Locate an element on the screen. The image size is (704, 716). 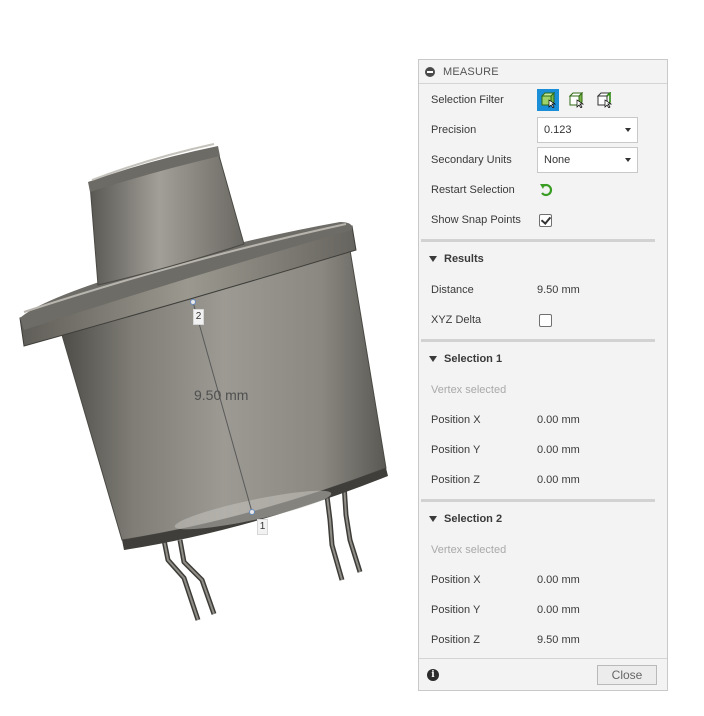
restart-selection-row: Restart Selection is located at coordinates (543, 190).